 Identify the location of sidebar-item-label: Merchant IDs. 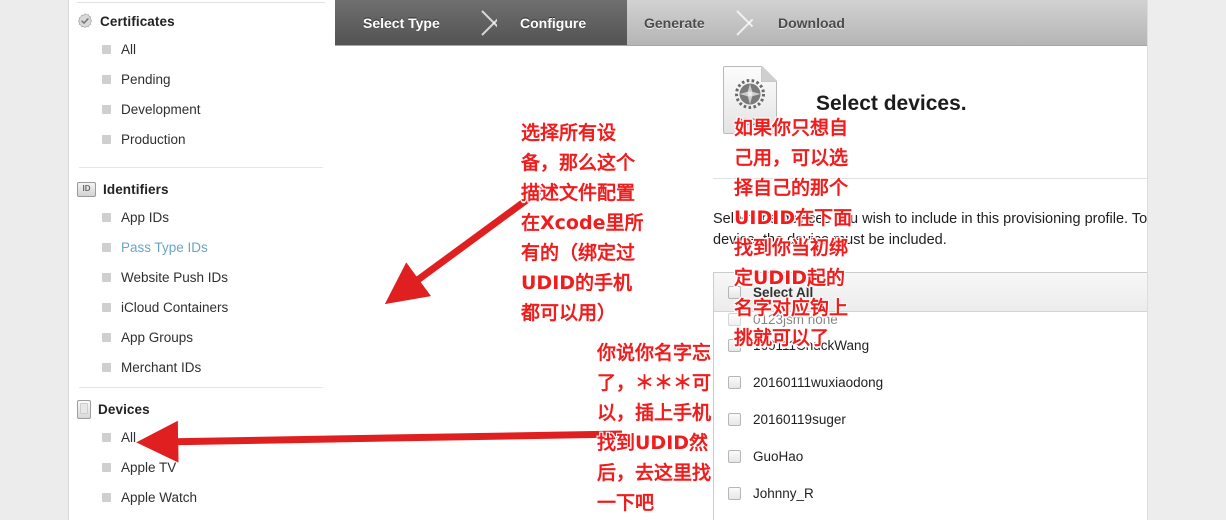
(161, 367).